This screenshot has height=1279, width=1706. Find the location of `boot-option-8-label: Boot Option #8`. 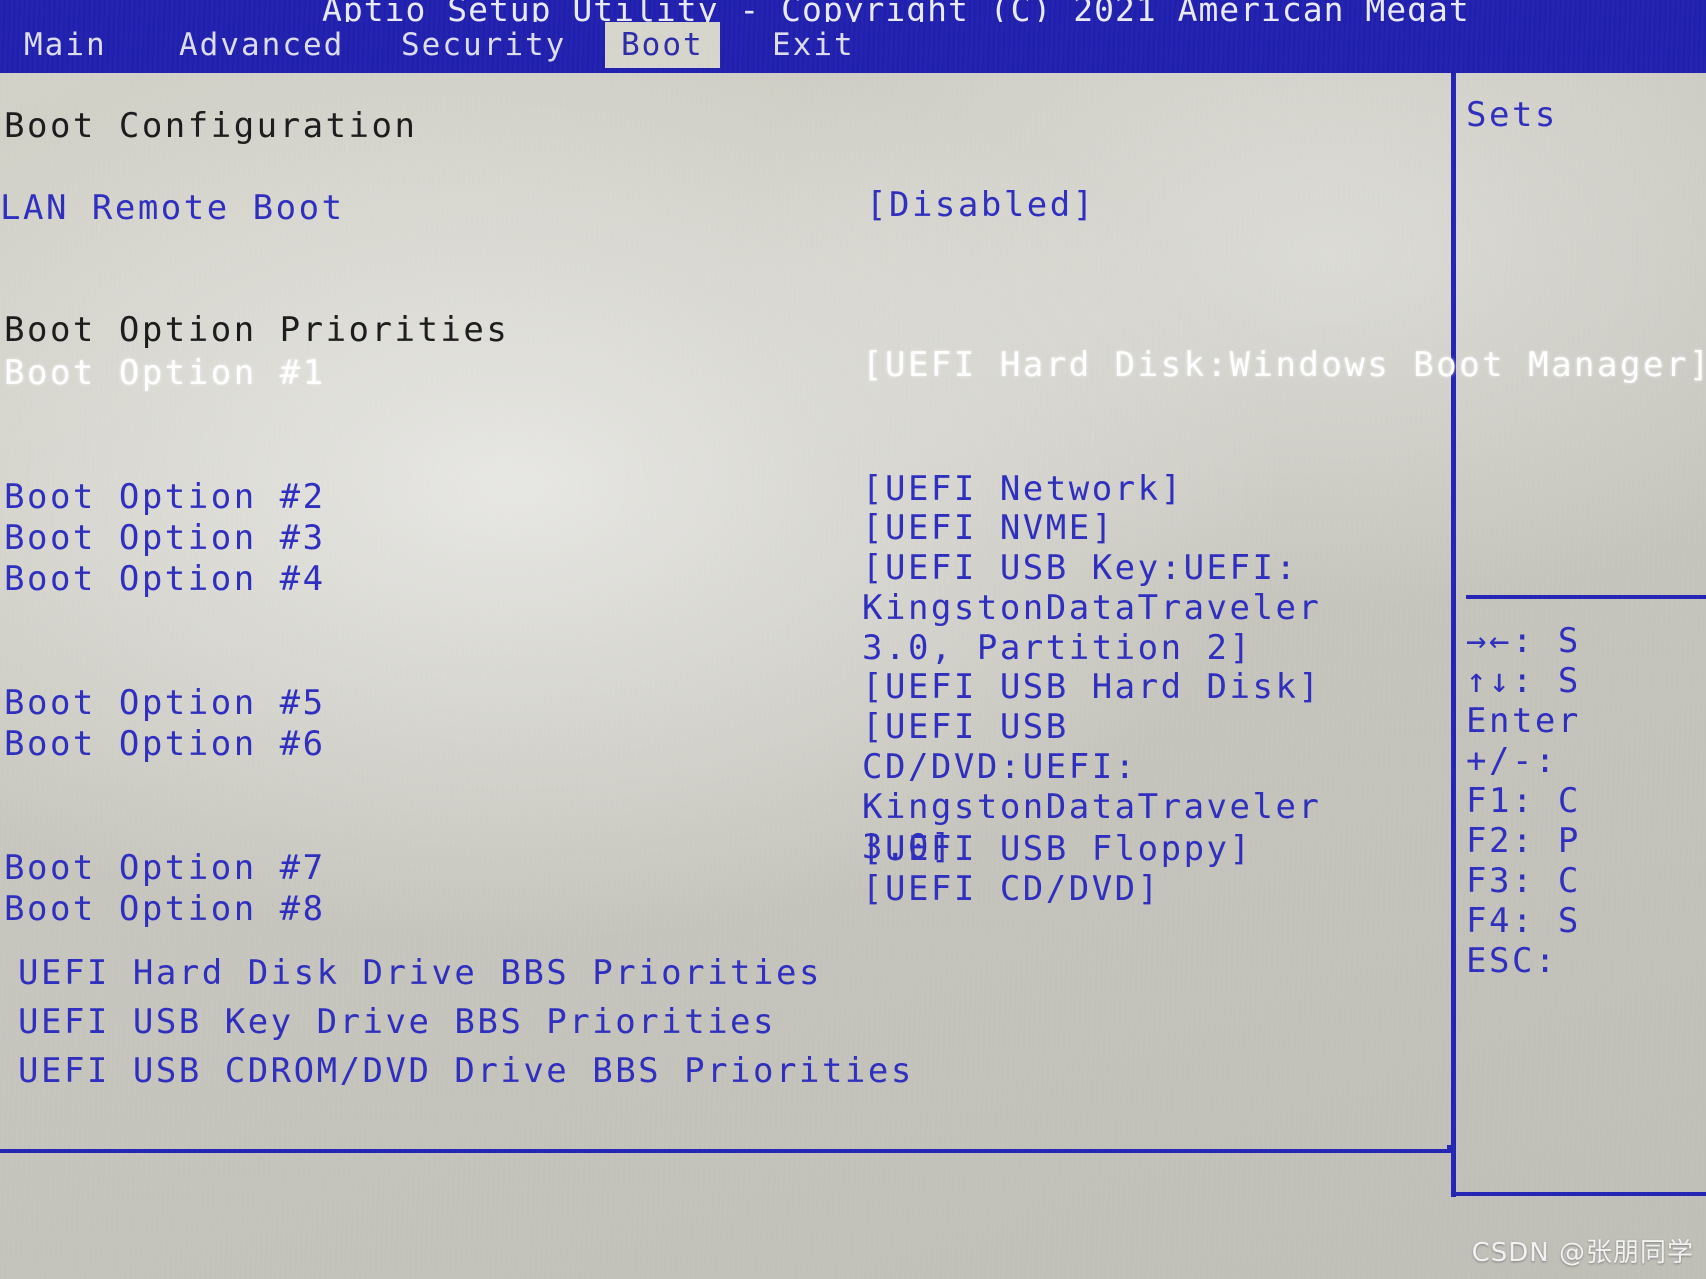

boot-option-8-label: Boot Option #8 is located at coordinates (165, 909).